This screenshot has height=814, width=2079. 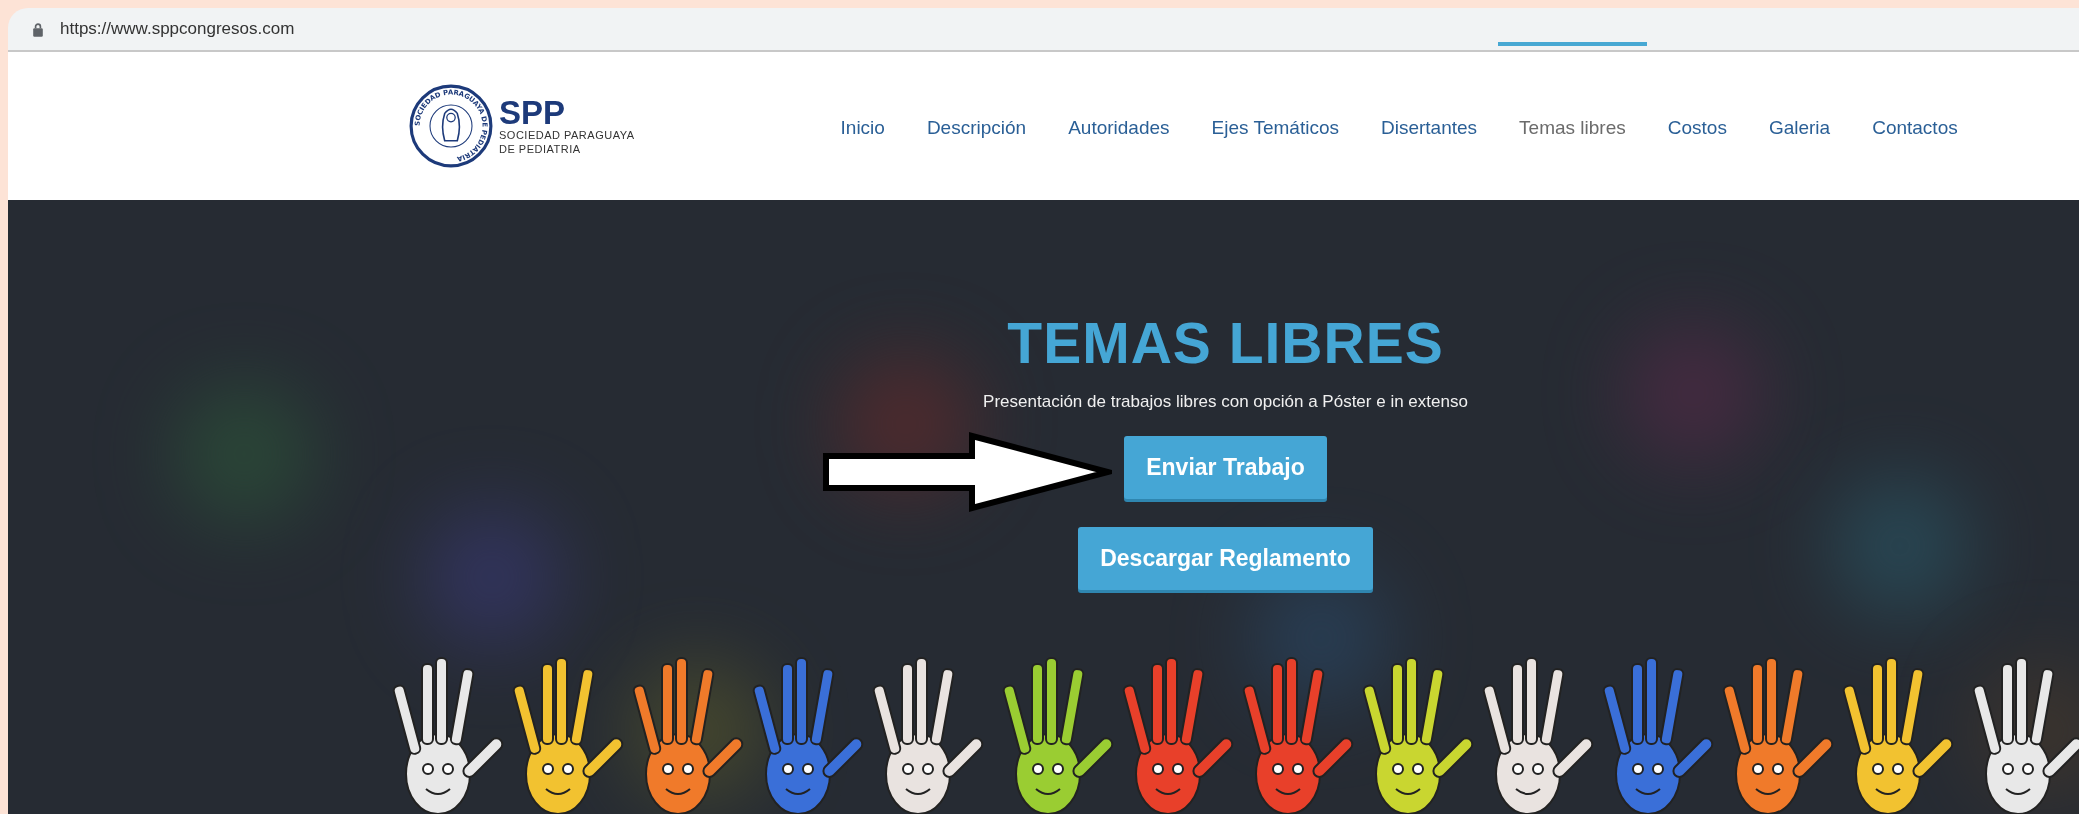 What do you see at coordinates (38, 29) in the screenshot?
I see `lock-icon` at bounding box center [38, 29].